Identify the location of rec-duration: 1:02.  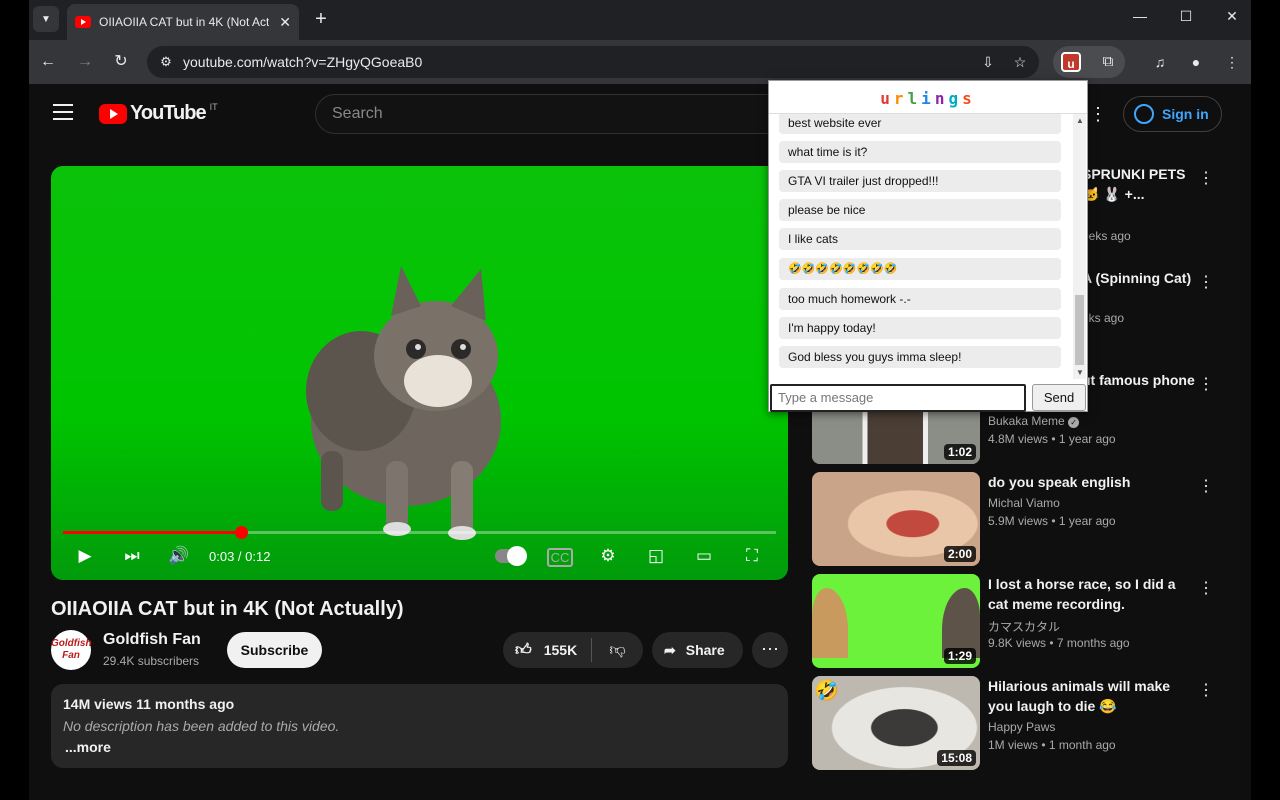
(959, 452).